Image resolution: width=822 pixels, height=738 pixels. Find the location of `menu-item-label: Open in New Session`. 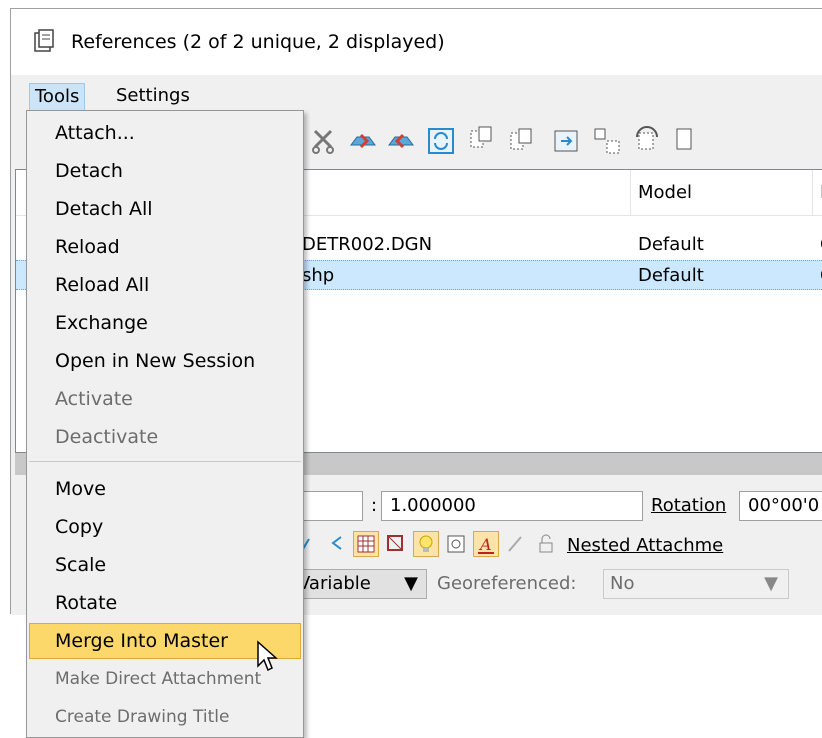

menu-item-label: Open in New Session is located at coordinates (155, 361).